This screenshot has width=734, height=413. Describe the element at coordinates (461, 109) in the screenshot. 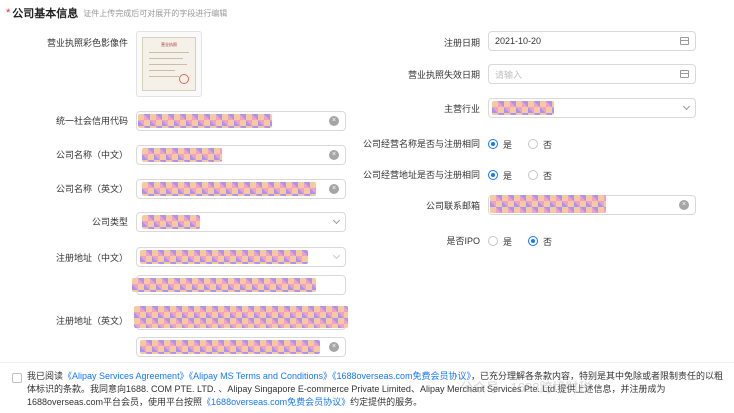

I see `industry-label: 主营行业` at that location.